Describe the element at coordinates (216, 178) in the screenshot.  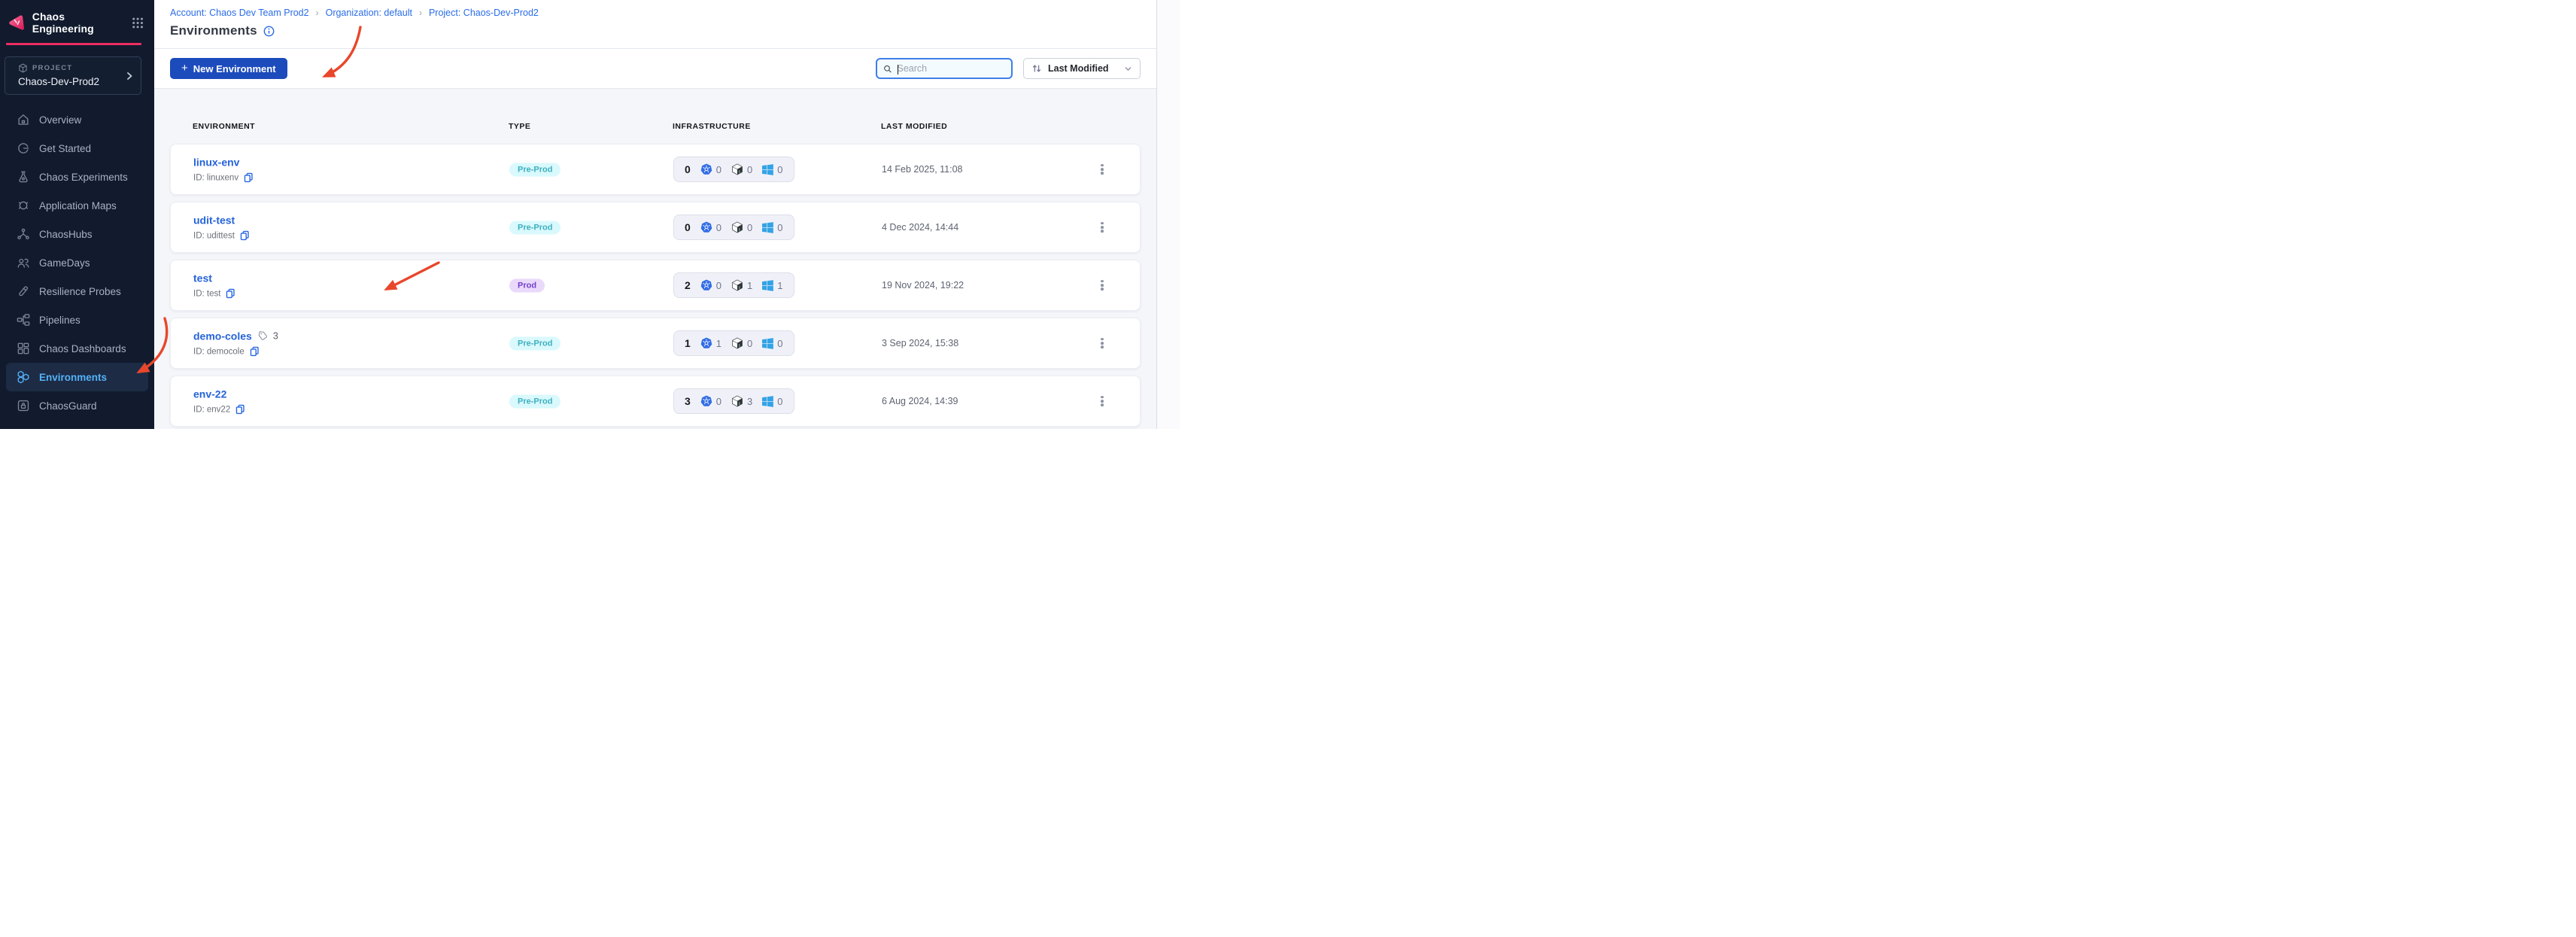
I see `environment-id: ID: linuxenv` at that location.